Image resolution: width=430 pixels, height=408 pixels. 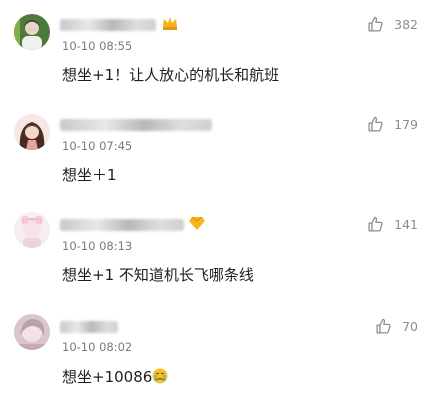 I want to click on comment-text: 想坐+1 不知道机长飞哪条线, so click(x=158, y=275).